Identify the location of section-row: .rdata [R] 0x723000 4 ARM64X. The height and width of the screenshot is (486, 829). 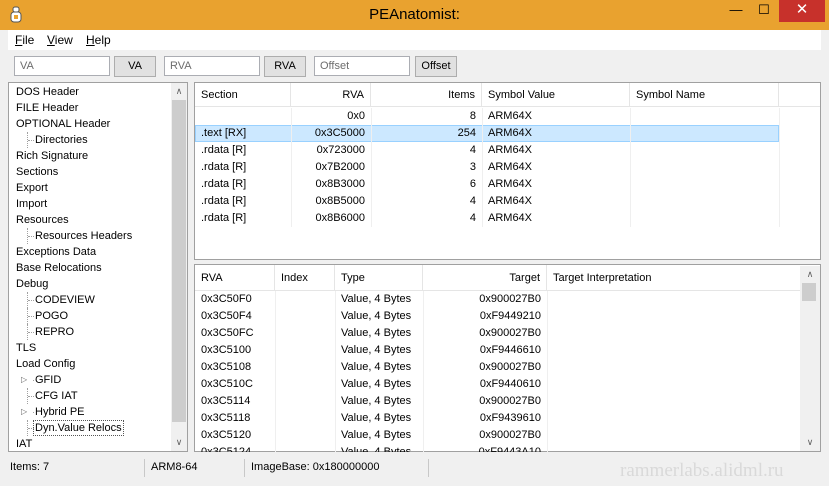
(487, 150).